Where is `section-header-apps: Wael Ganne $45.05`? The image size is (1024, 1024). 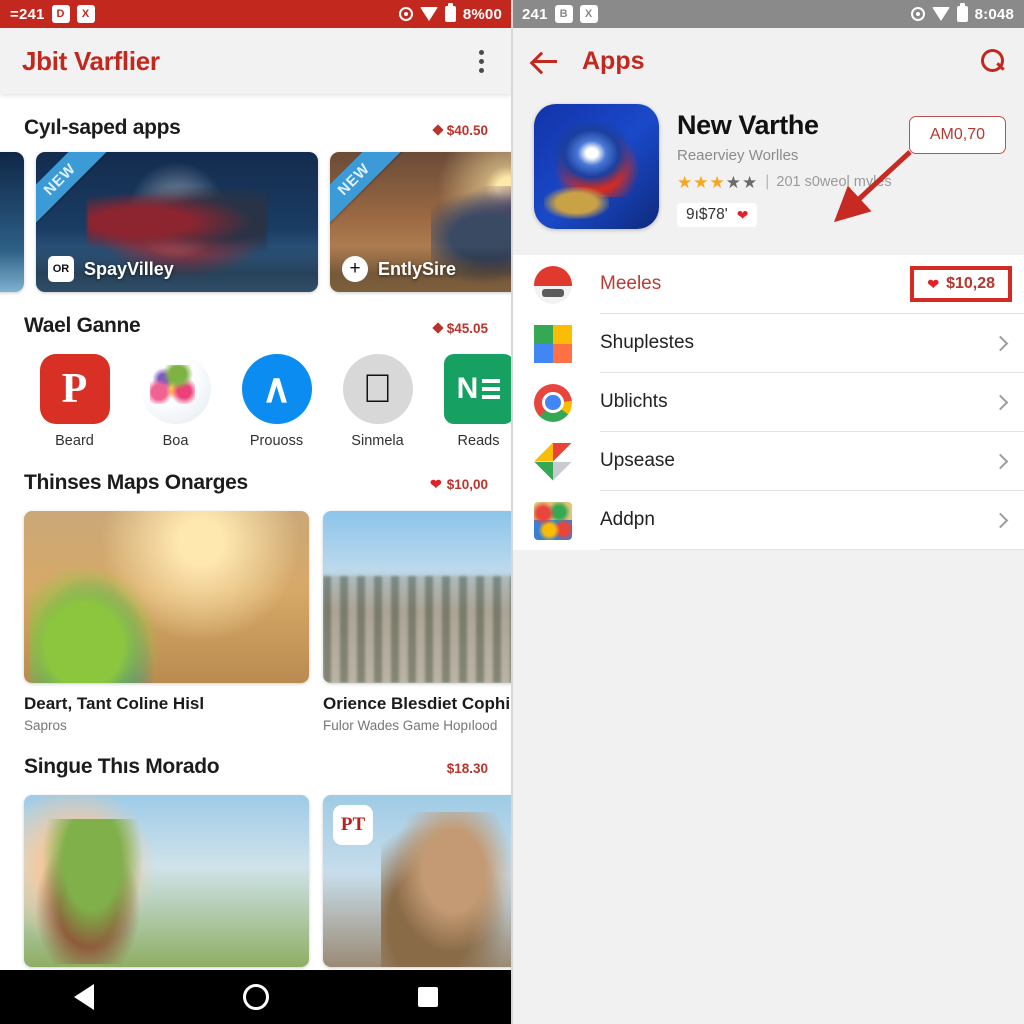
section-header-apps: Wael Ganne $45.05 is located at coordinates (256, 321).